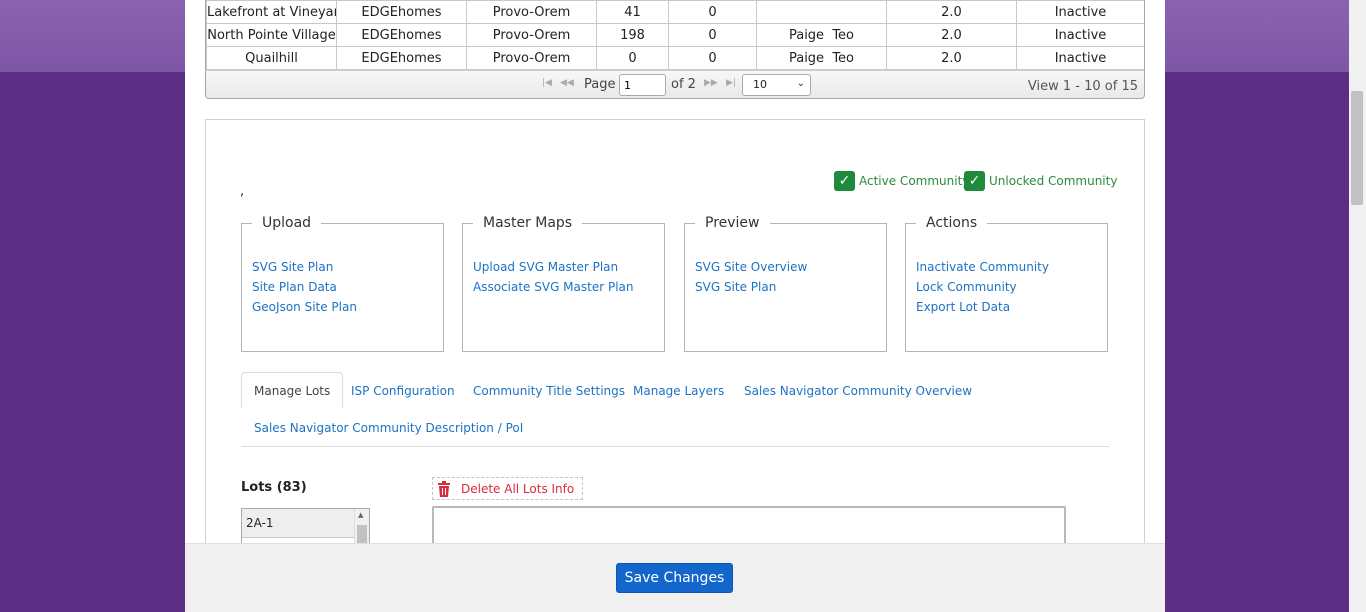 The height and width of the screenshot is (612, 1366). I want to click on lots-count-cell: 198, so click(632, 35).